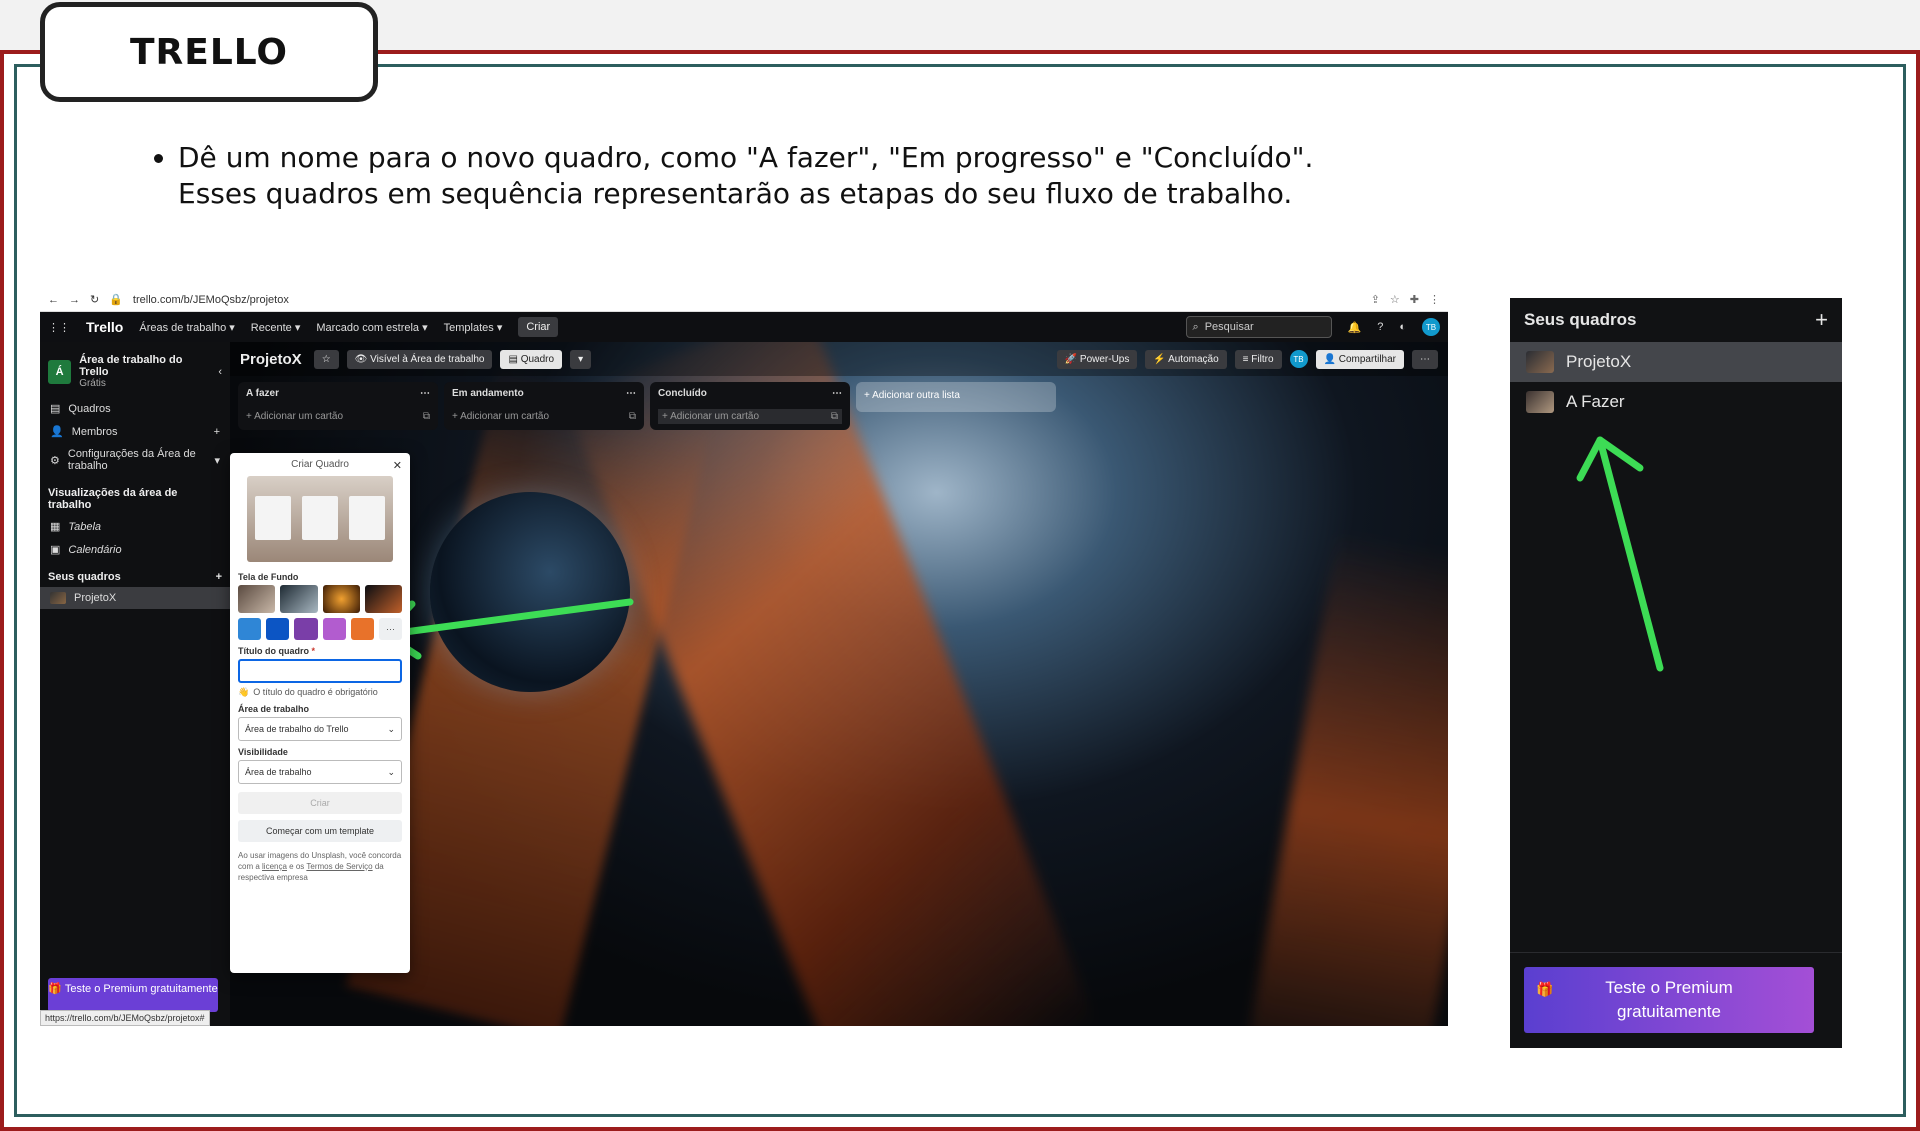 This screenshot has height=1131, width=1920. I want to click on license-link: licença, so click(274, 866).